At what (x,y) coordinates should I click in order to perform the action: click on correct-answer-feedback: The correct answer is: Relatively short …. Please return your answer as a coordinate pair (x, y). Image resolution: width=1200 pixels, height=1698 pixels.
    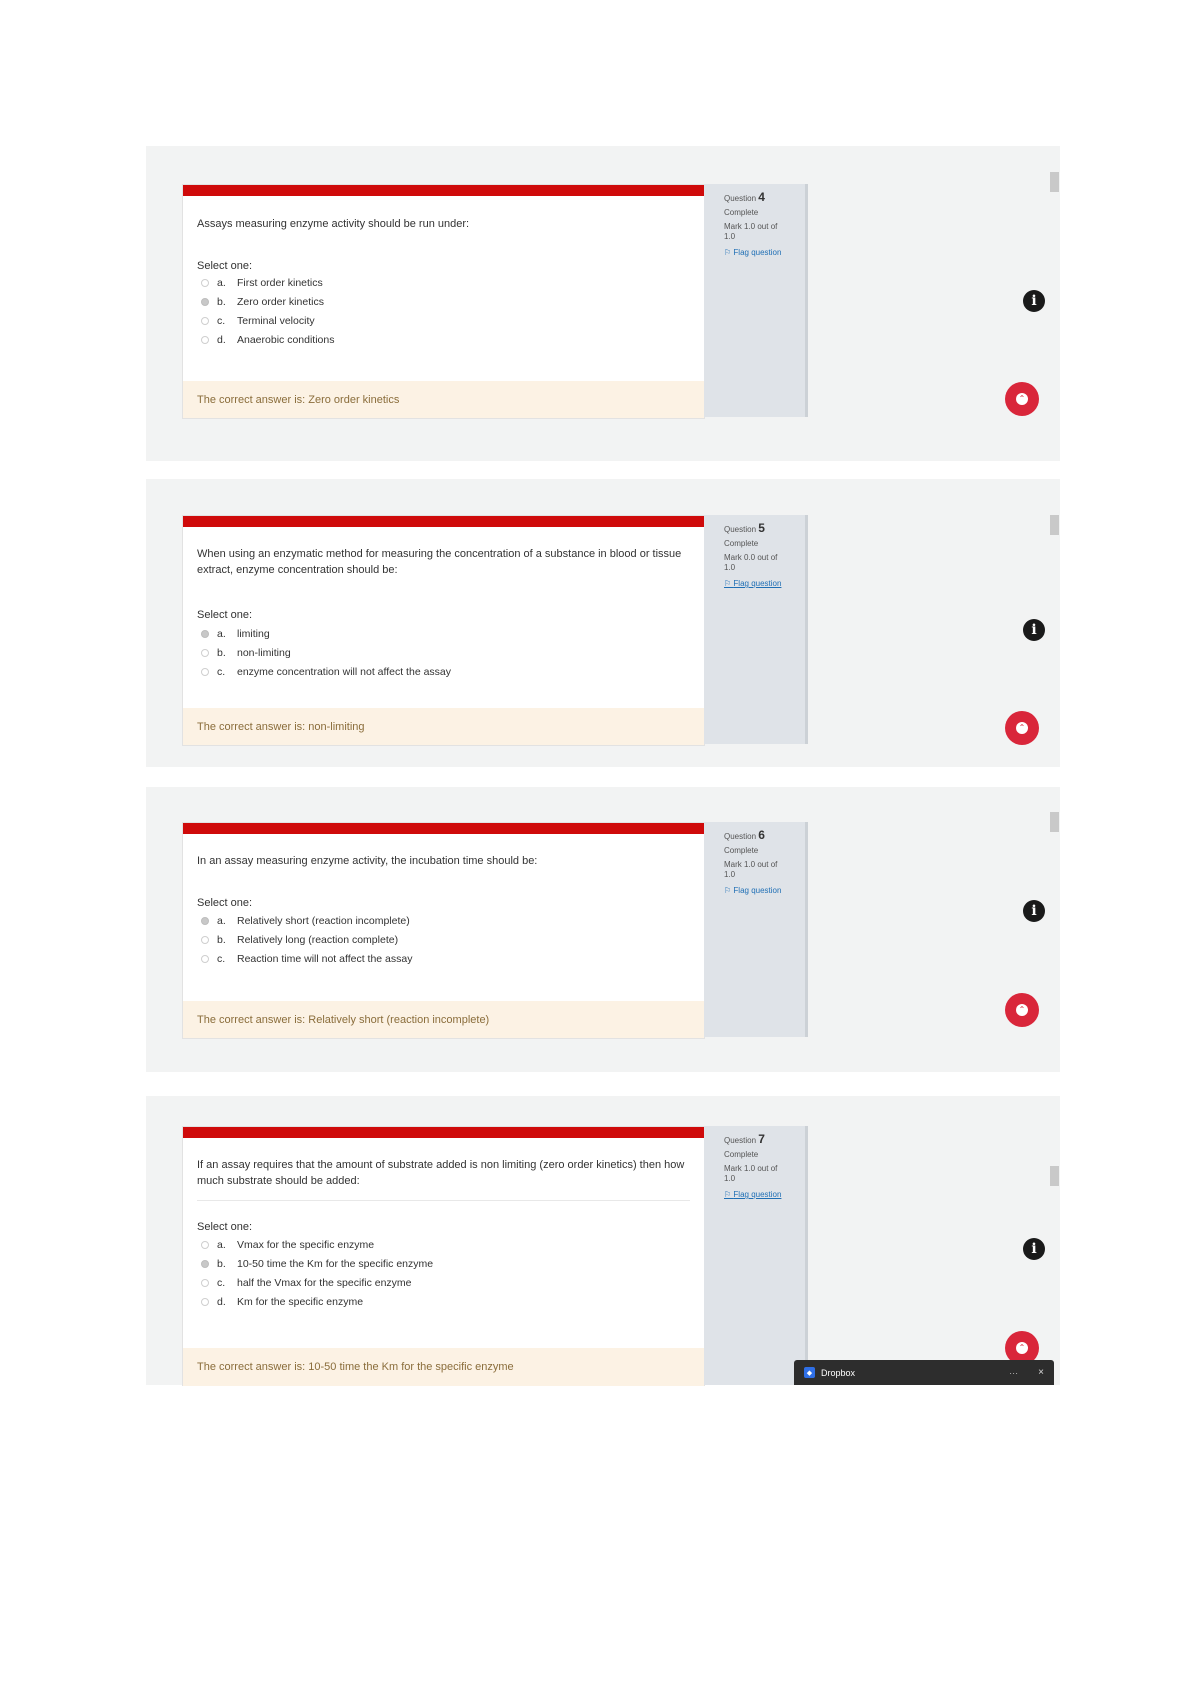
    Looking at the image, I should click on (443, 1019).